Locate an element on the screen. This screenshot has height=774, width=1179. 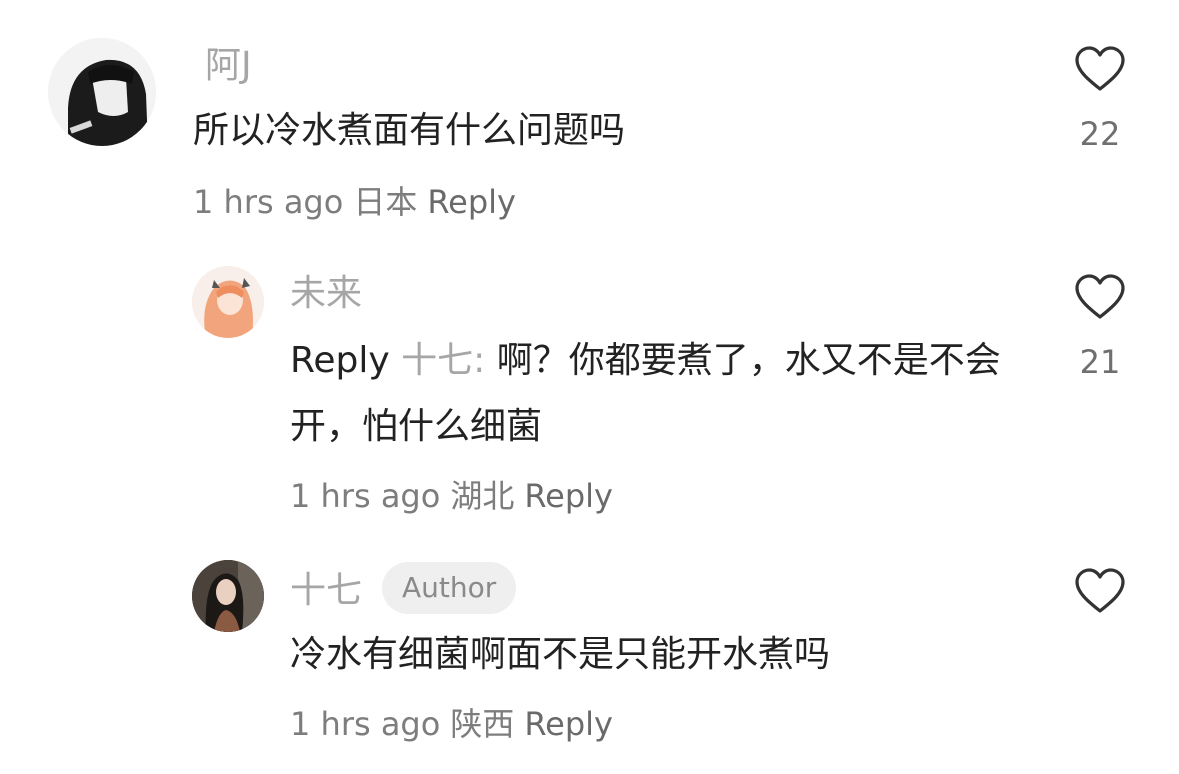
comment-text: 冷水有细菌啊面不是只能开水煮吗 is located at coordinates (560, 654).